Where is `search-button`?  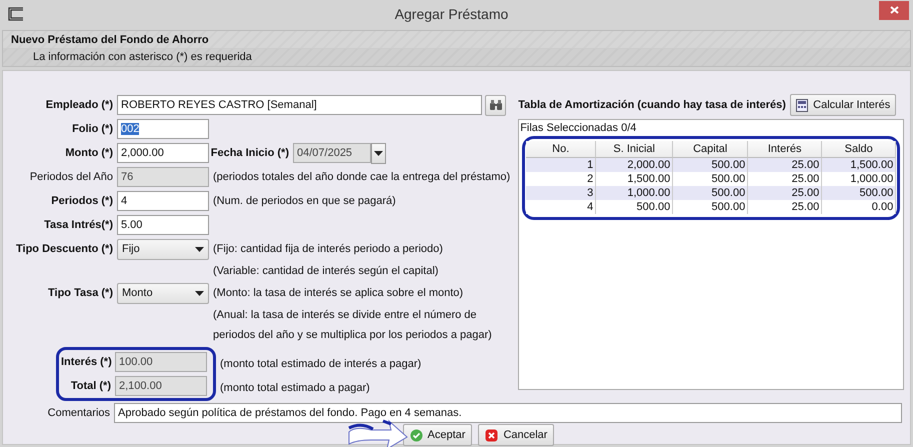
search-button is located at coordinates (495, 105).